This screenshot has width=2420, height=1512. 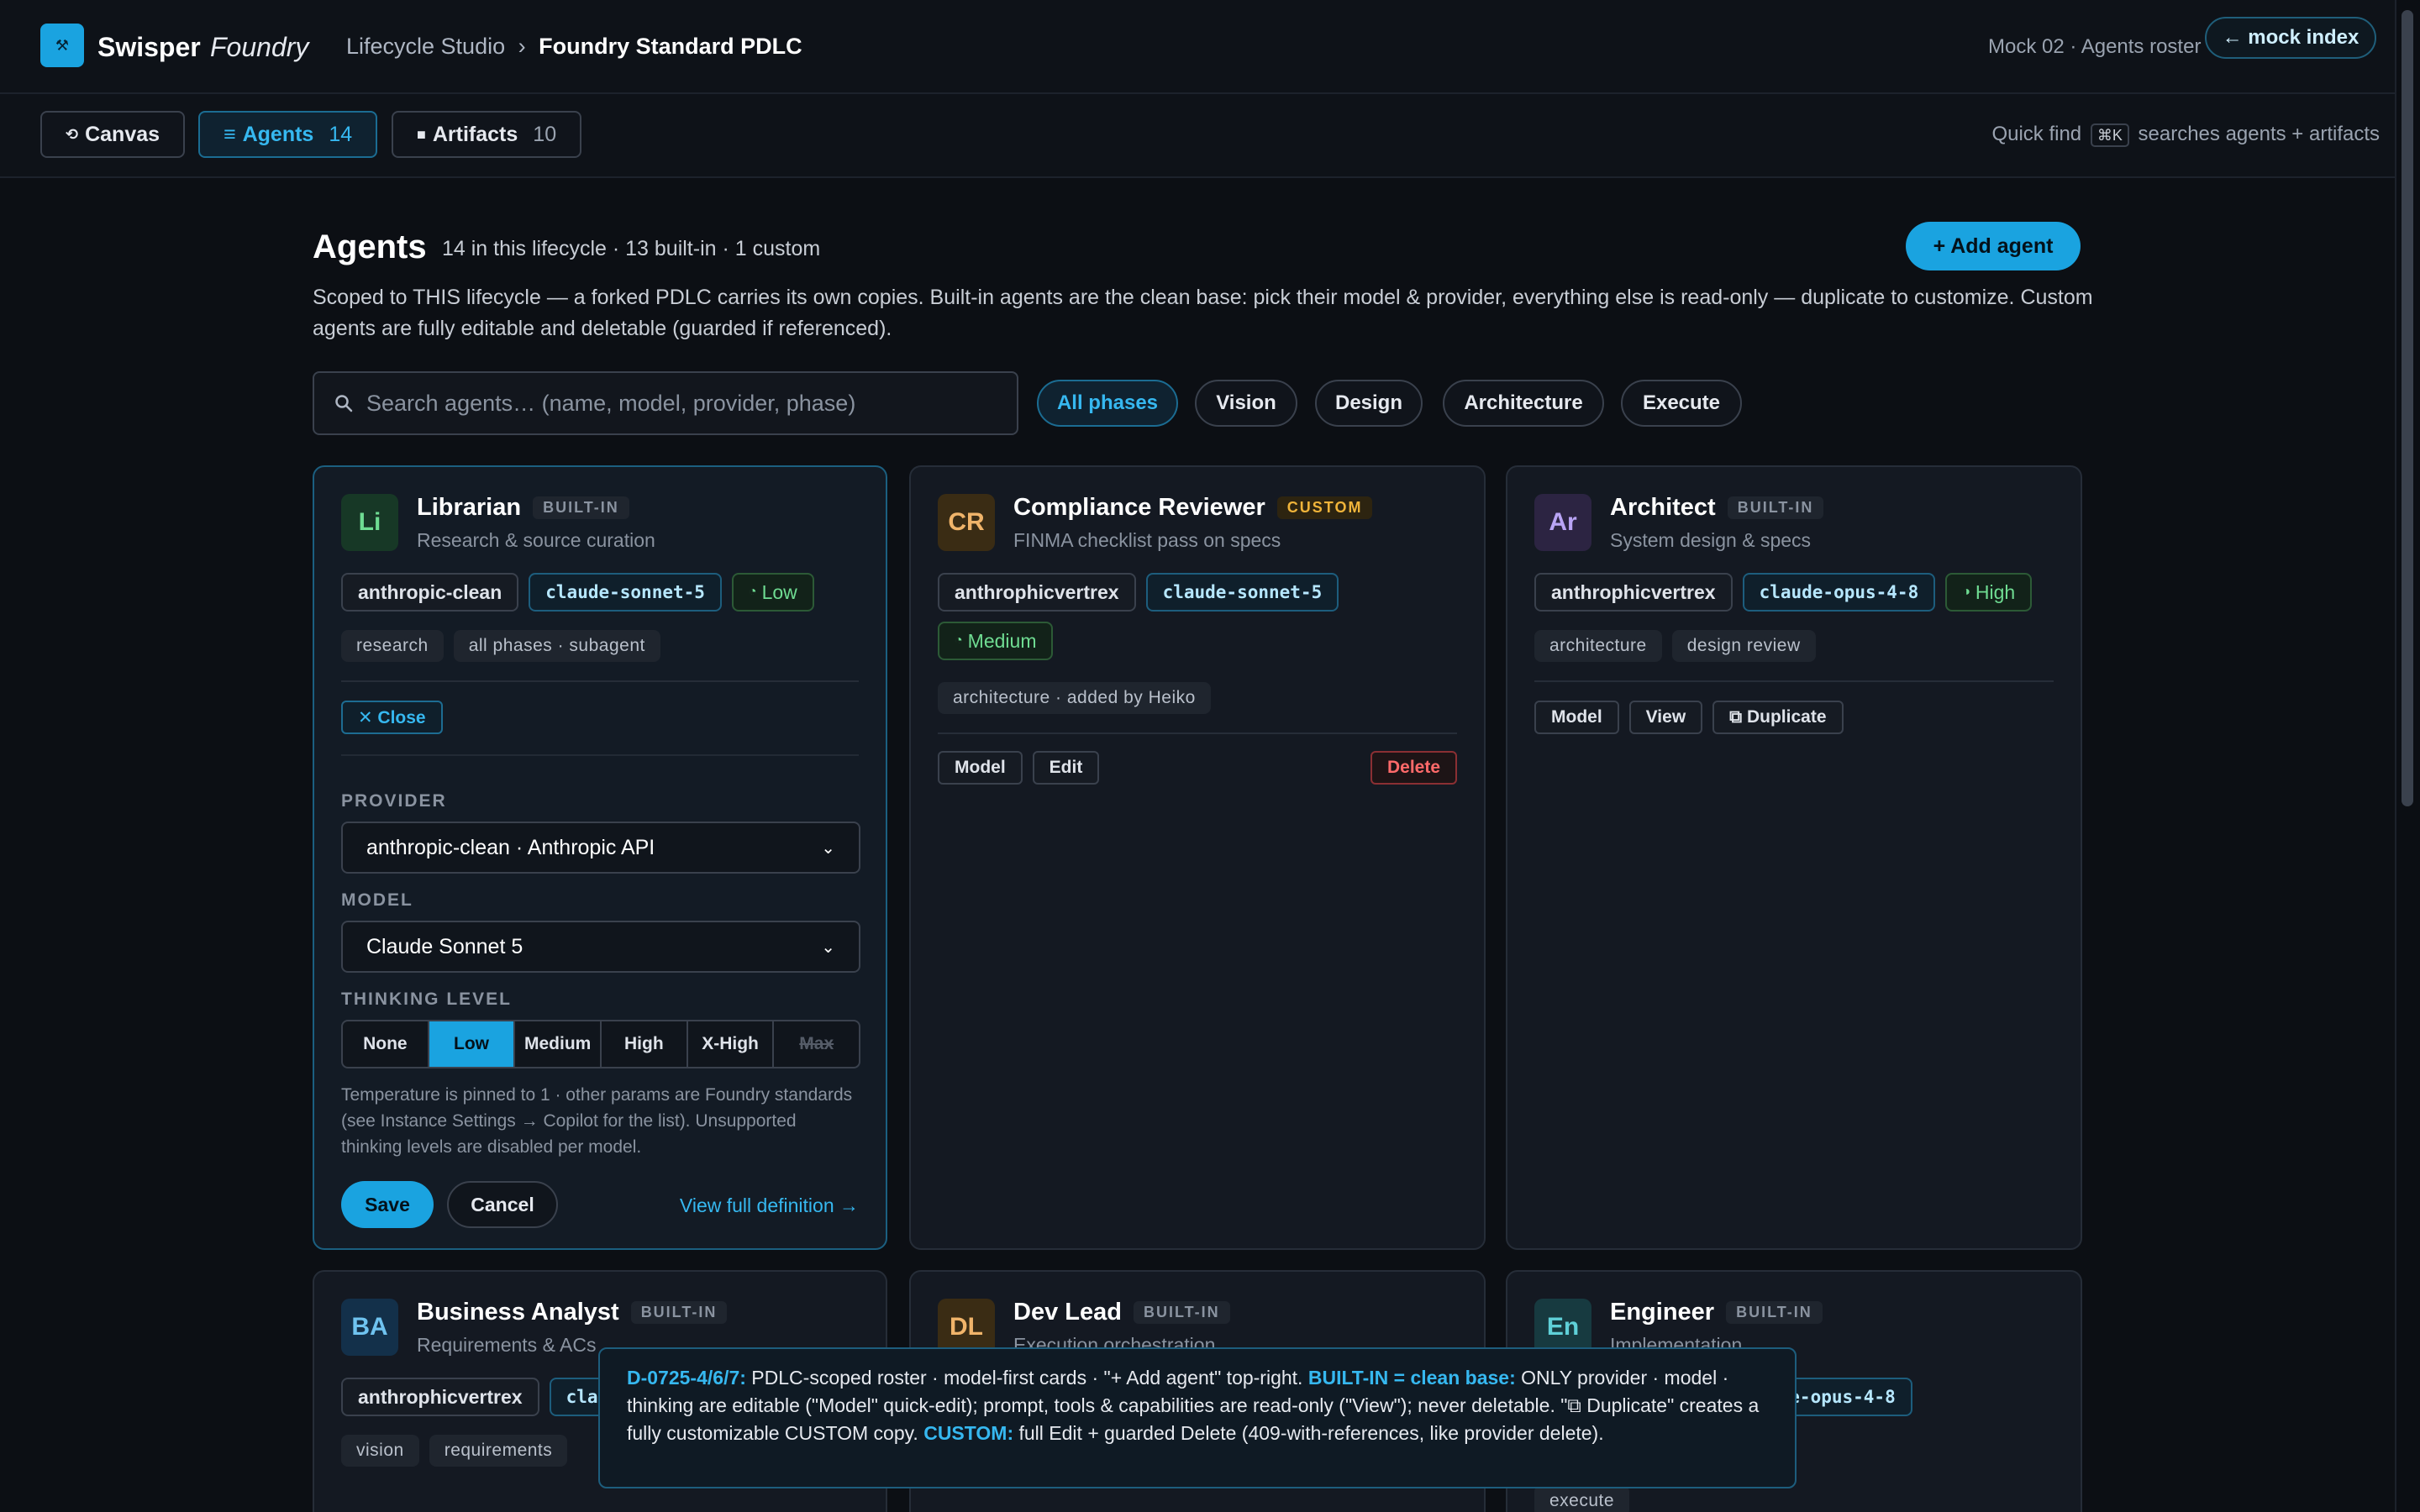 What do you see at coordinates (1716, 1312) in the screenshot?
I see `agent-name: Engineer BUILT-IN` at bounding box center [1716, 1312].